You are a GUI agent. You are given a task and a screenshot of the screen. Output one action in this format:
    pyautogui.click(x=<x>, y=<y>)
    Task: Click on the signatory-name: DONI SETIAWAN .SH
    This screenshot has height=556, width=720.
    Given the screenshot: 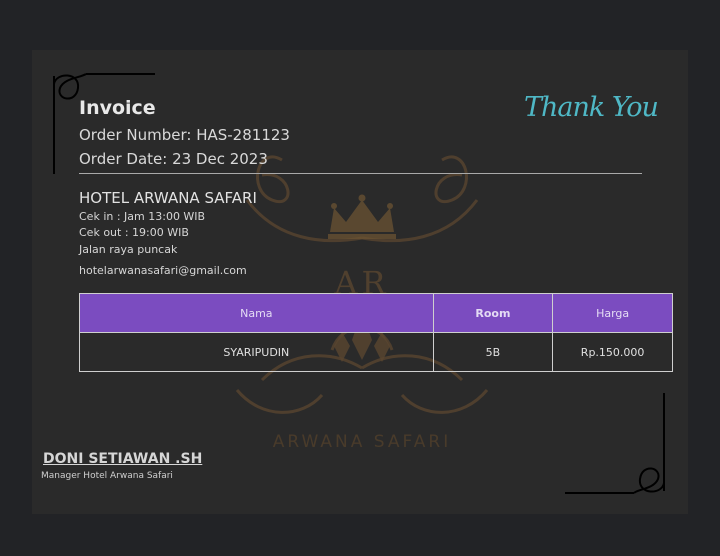 What is the action you would take?
    pyautogui.click(x=123, y=459)
    